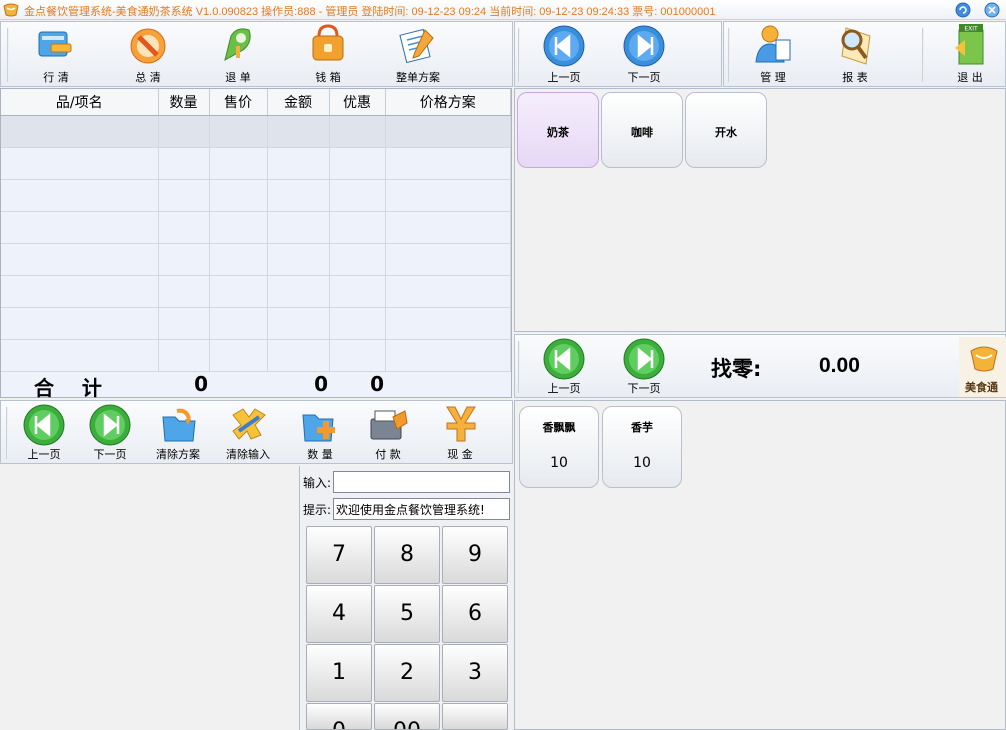 The height and width of the screenshot is (730, 1006). Describe the element at coordinates (44, 432) in the screenshot. I see `bottom-prev-page-button: 上一页` at that location.